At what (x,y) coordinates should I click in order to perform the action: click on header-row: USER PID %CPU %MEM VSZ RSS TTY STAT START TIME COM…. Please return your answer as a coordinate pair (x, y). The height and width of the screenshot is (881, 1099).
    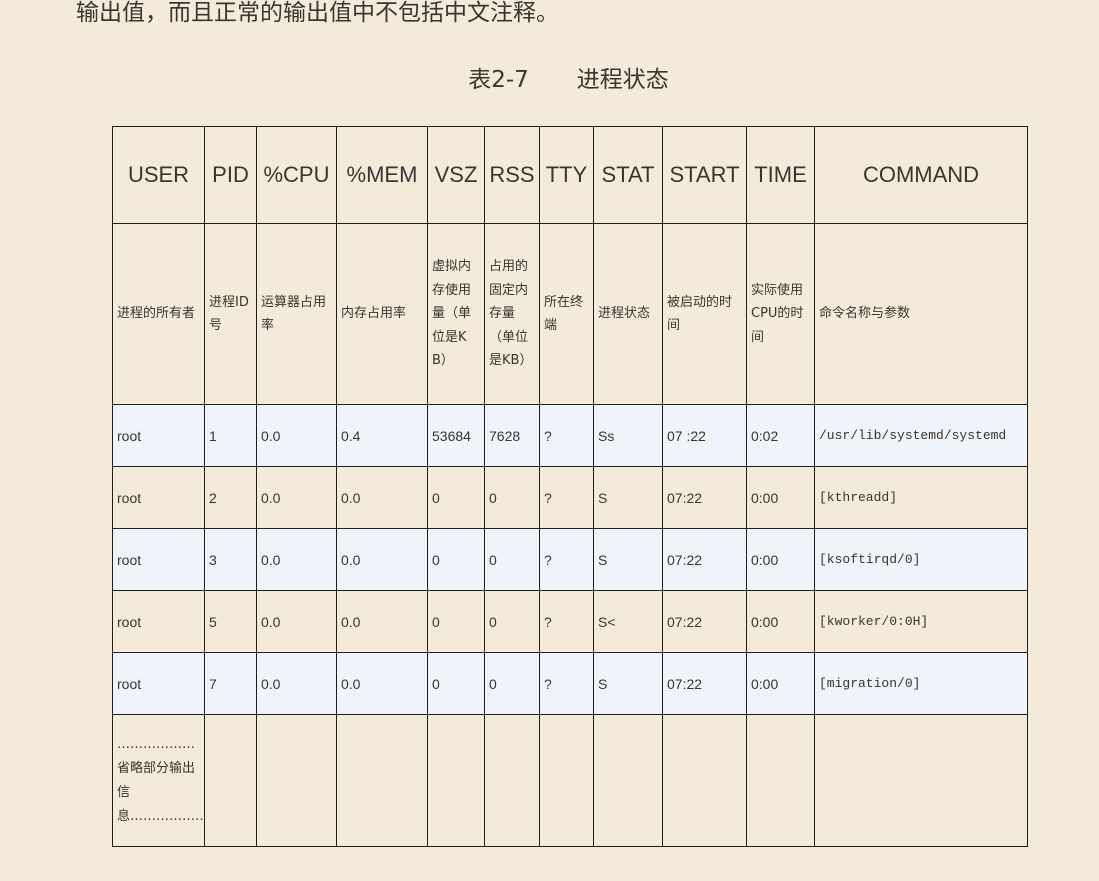
    Looking at the image, I should click on (570, 175).